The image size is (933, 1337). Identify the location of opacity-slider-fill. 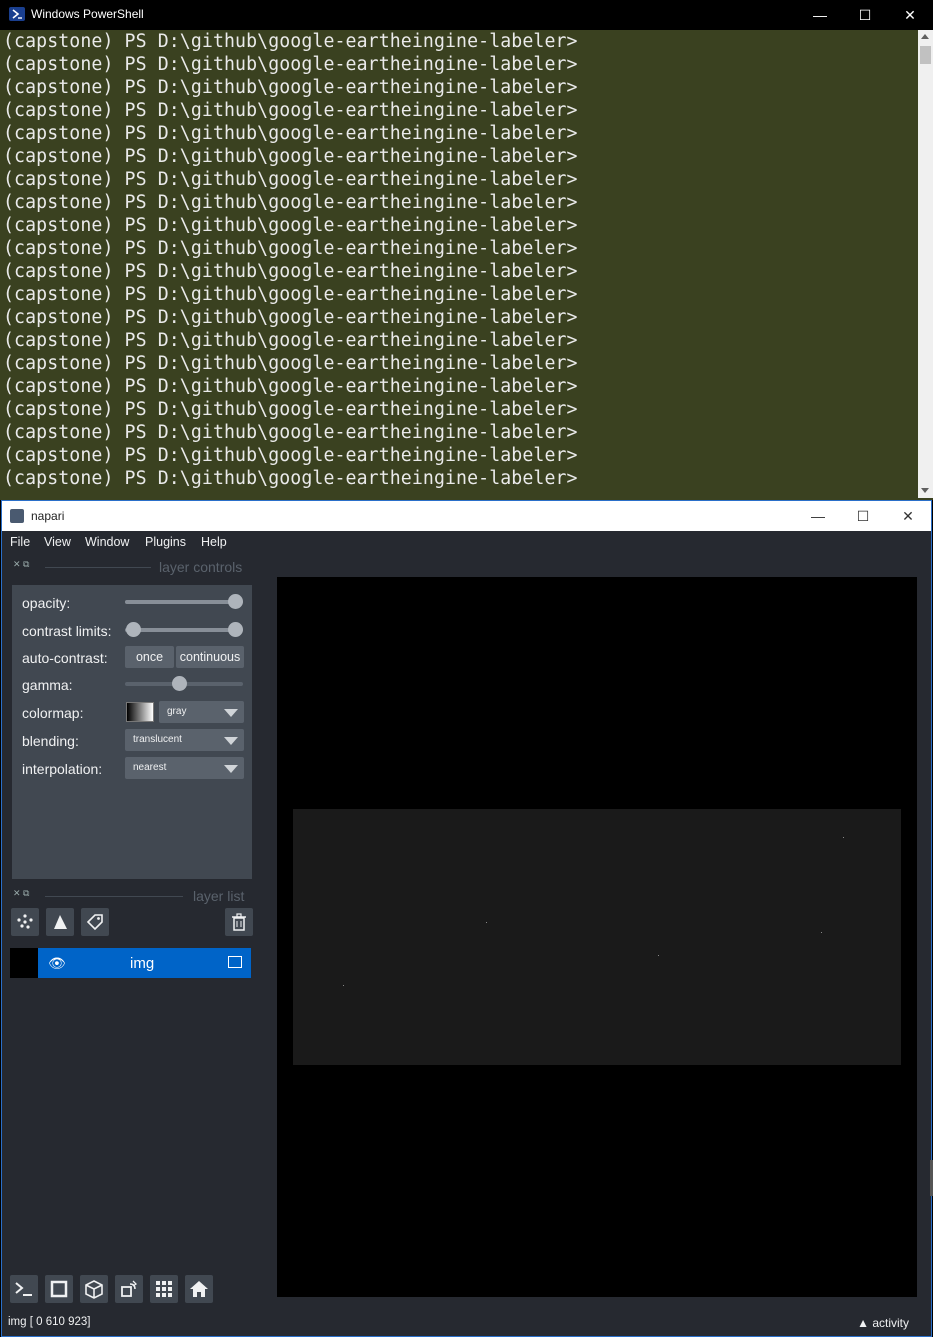
(184, 602).